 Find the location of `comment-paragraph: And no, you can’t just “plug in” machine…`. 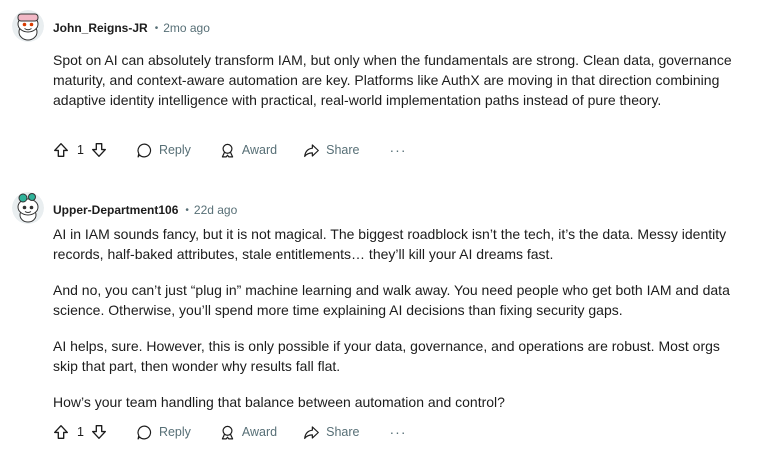

comment-paragraph: And no, you can’t just “plug in” machine… is located at coordinates (391, 300).